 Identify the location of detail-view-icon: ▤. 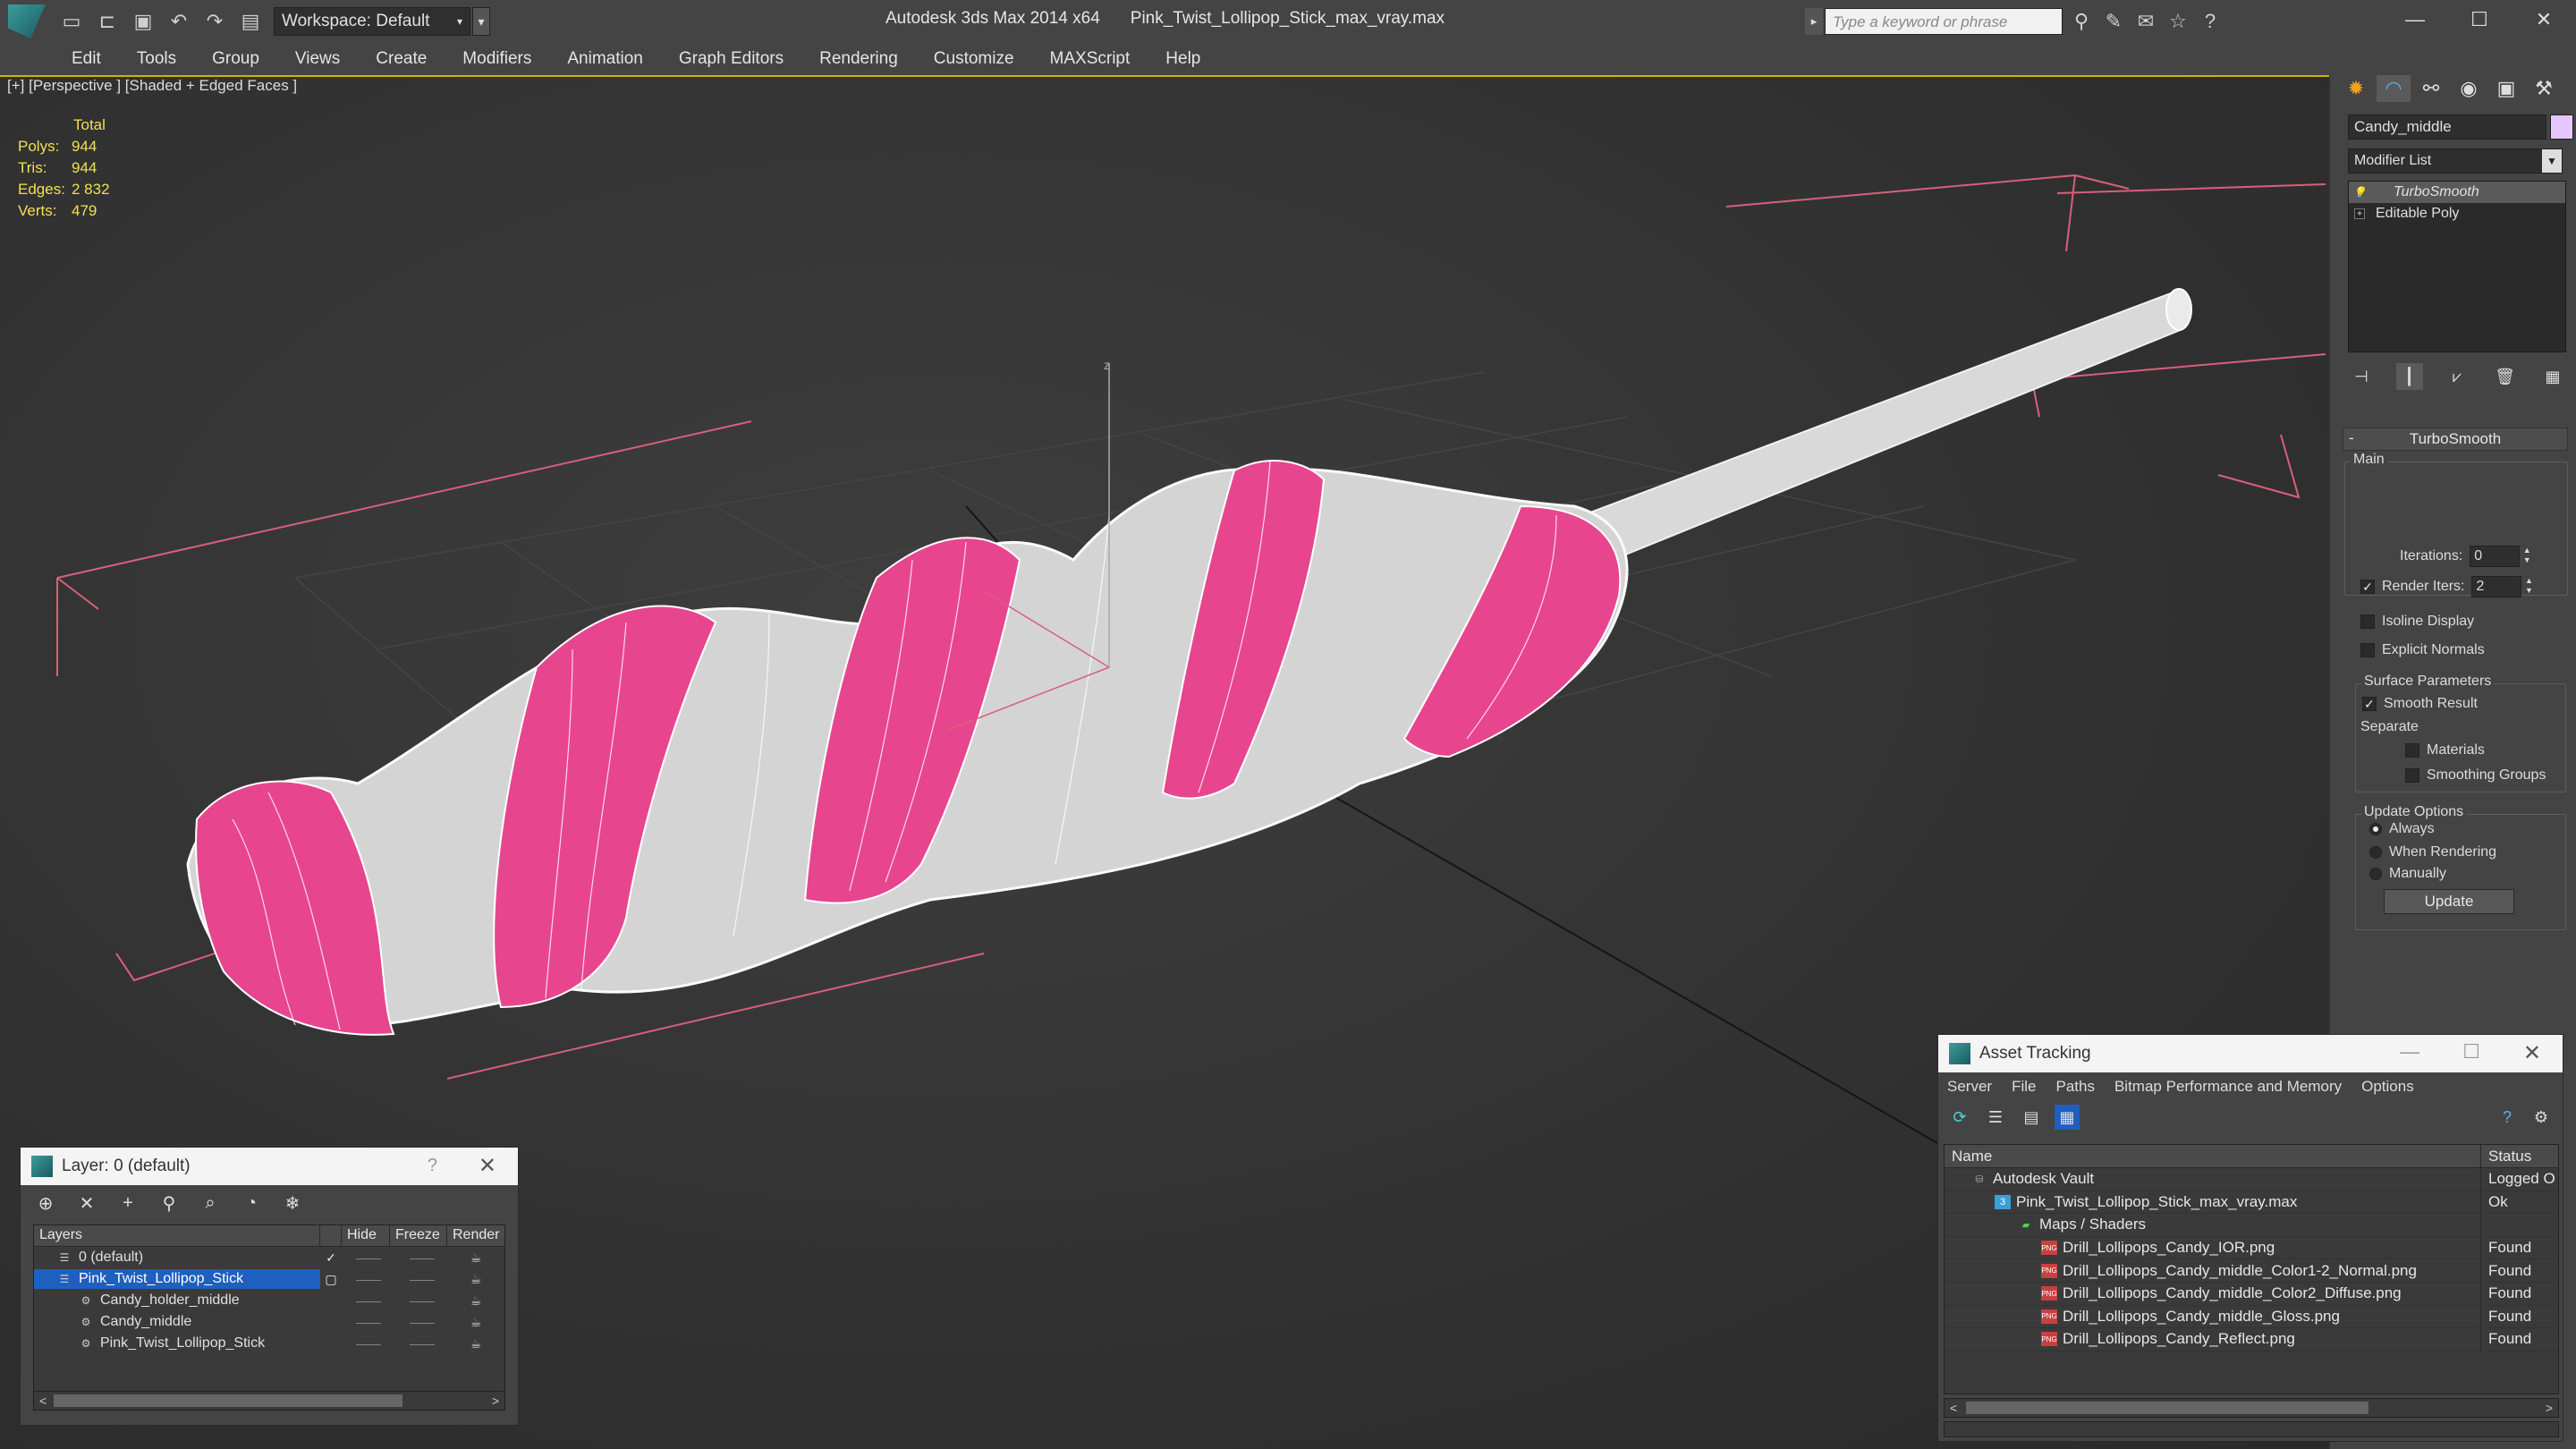
(2031, 1117).